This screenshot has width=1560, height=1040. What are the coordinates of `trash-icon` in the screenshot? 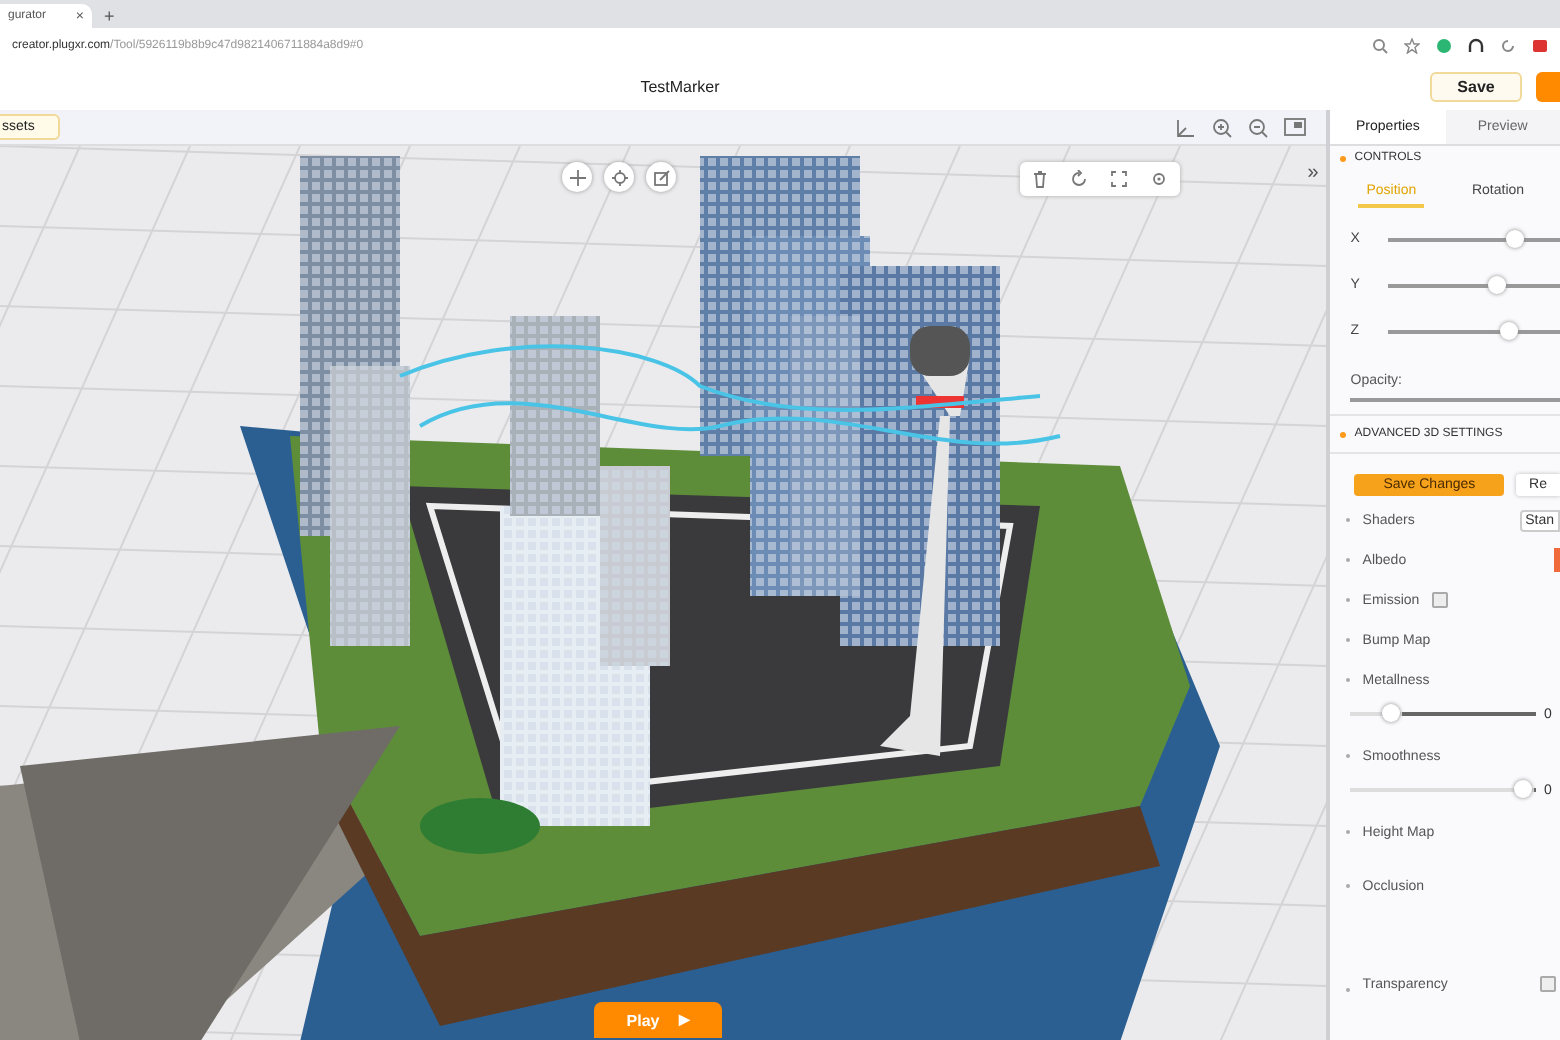 It's located at (1039, 179).